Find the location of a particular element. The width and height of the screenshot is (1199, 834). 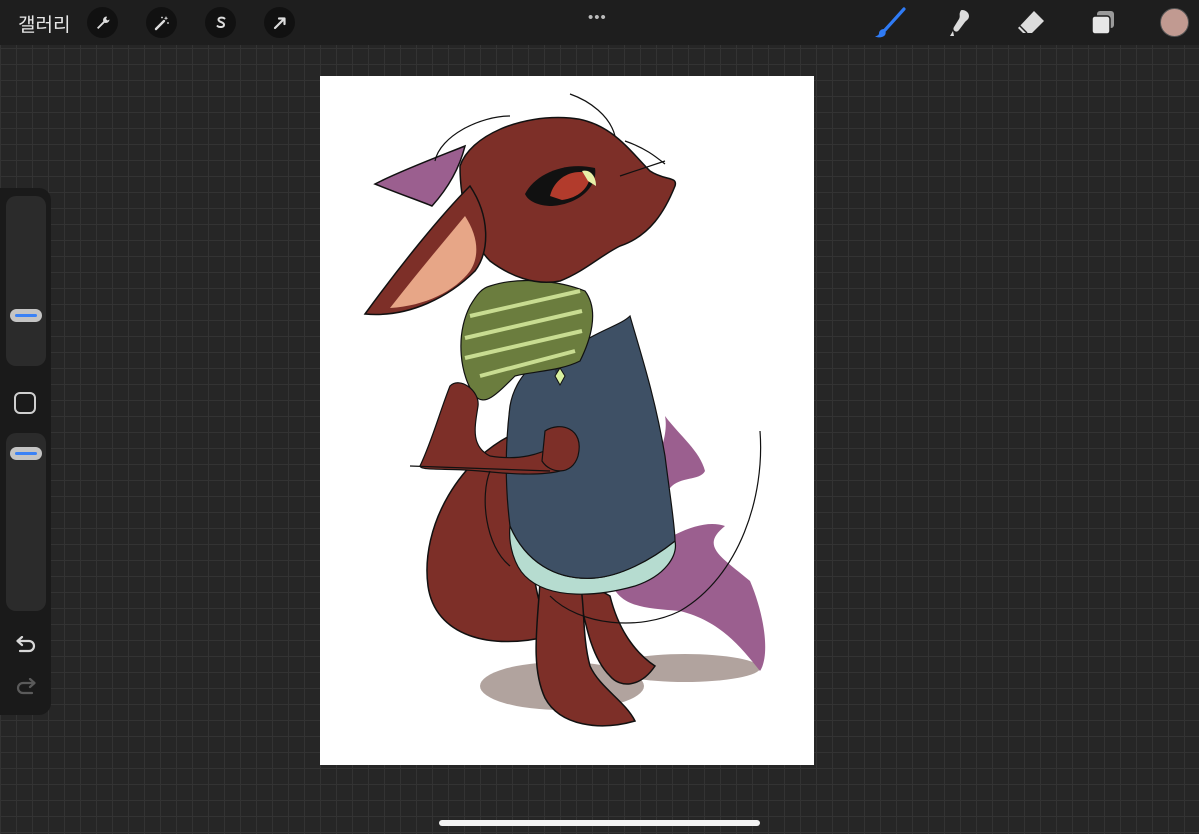

brush-sidebar is located at coordinates (25, 451).